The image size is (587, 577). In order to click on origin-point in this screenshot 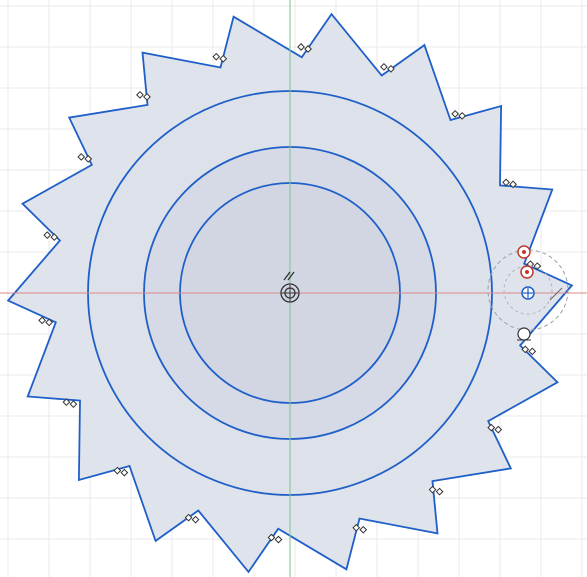, I will do `click(290, 293)`.